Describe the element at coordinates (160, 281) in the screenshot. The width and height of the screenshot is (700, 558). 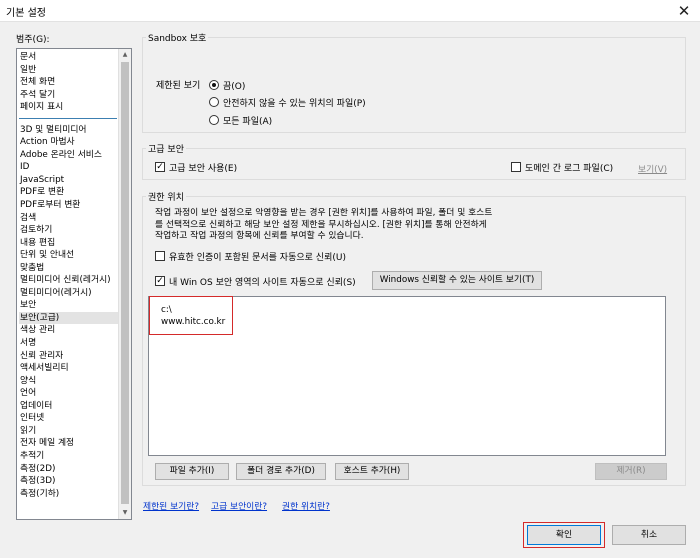
I see `trust-win-os-sites-box: ✓` at that location.